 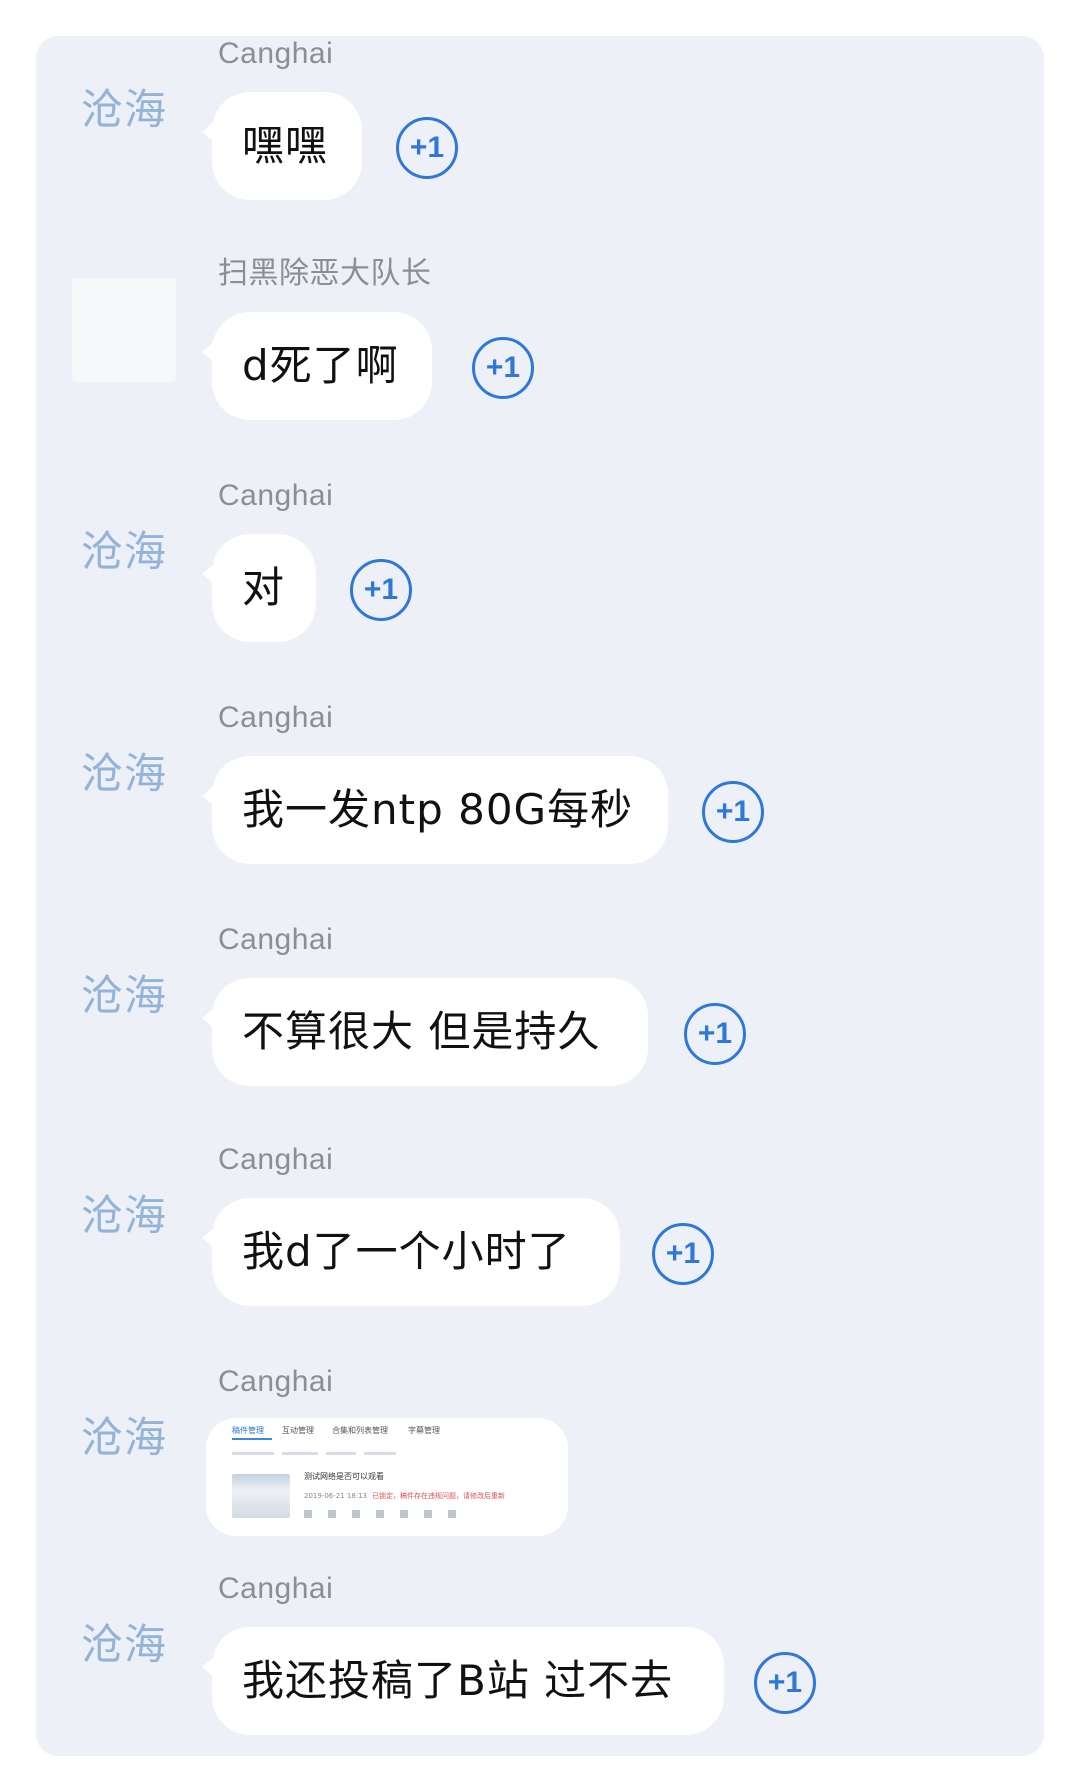 I want to click on message-bubble: 嘿嘿, so click(x=282, y=146).